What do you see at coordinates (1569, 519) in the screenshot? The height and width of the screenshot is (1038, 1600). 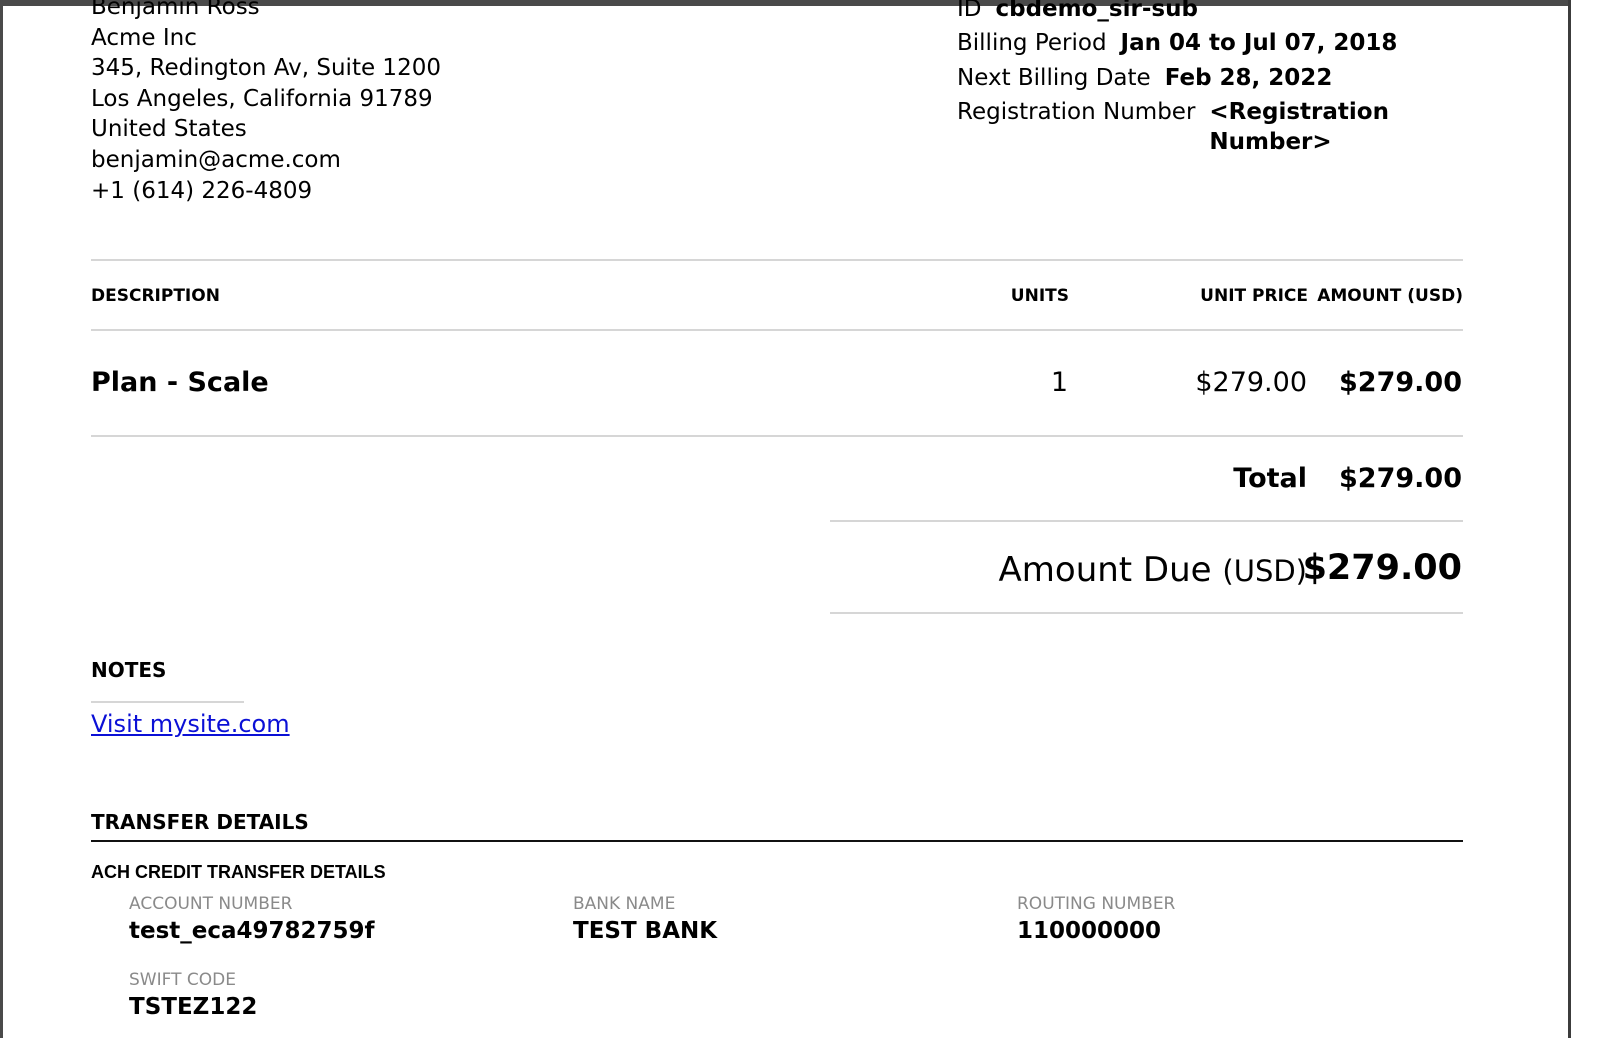 I see `page-right-edge` at bounding box center [1569, 519].